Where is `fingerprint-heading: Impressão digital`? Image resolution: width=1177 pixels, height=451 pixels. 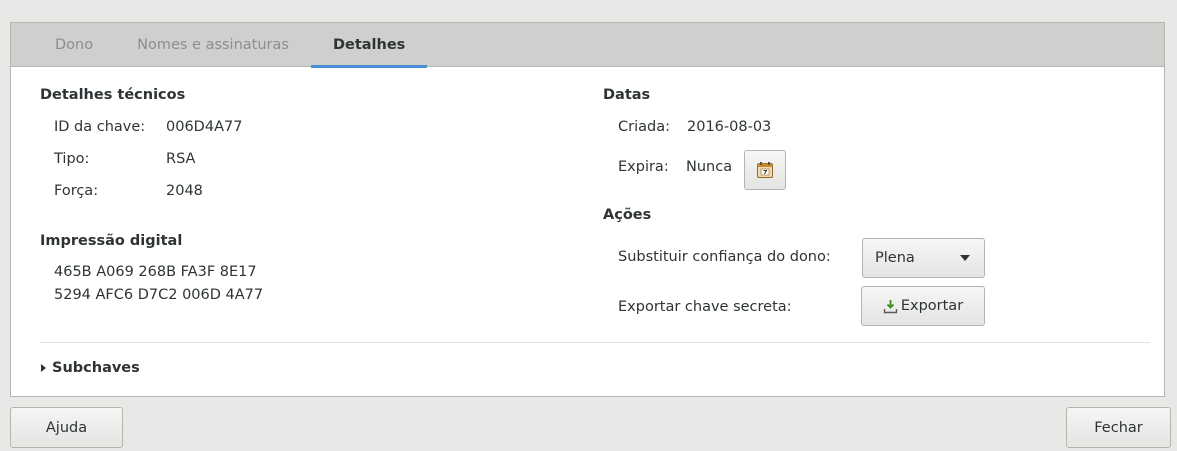 fingerprint-heading: Impressão digital is located at coordinates (111, 241).